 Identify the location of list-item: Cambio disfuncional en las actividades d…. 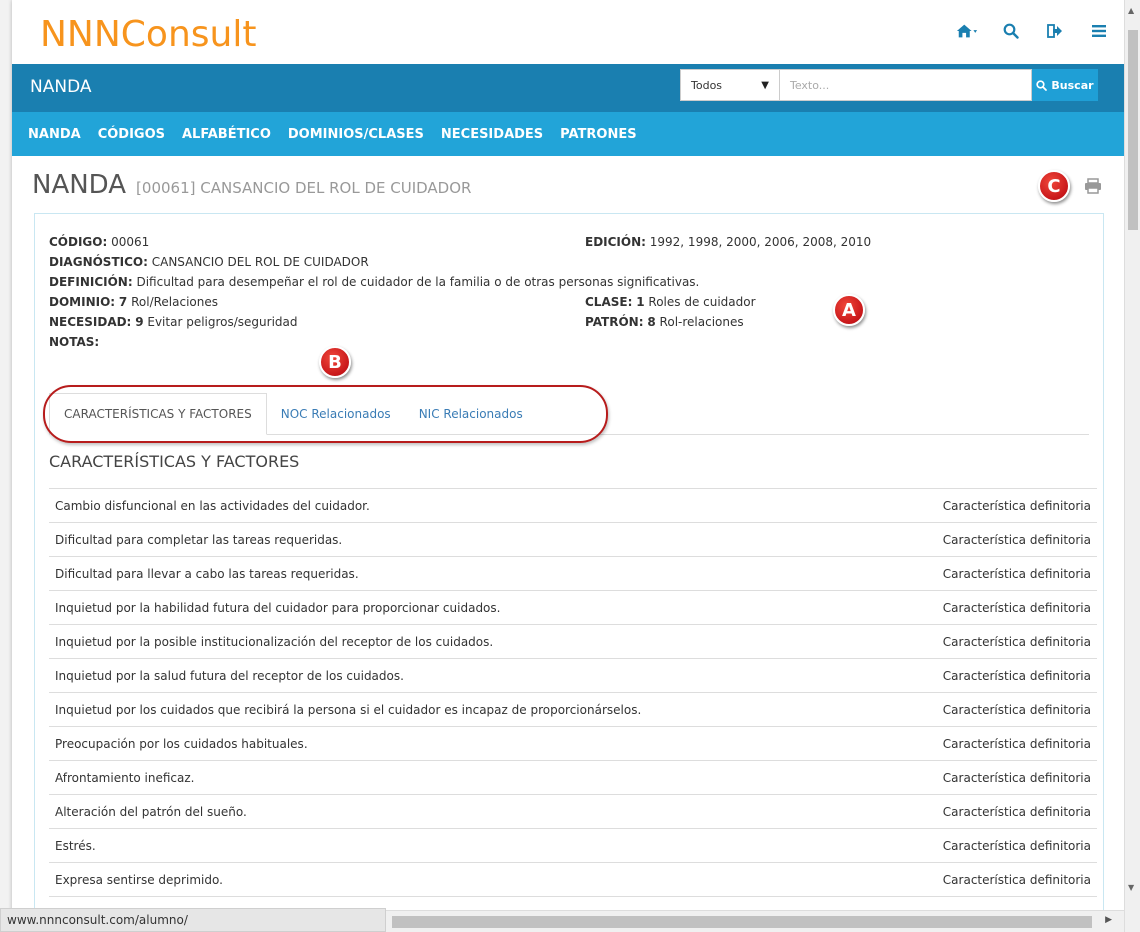
(573, 506).